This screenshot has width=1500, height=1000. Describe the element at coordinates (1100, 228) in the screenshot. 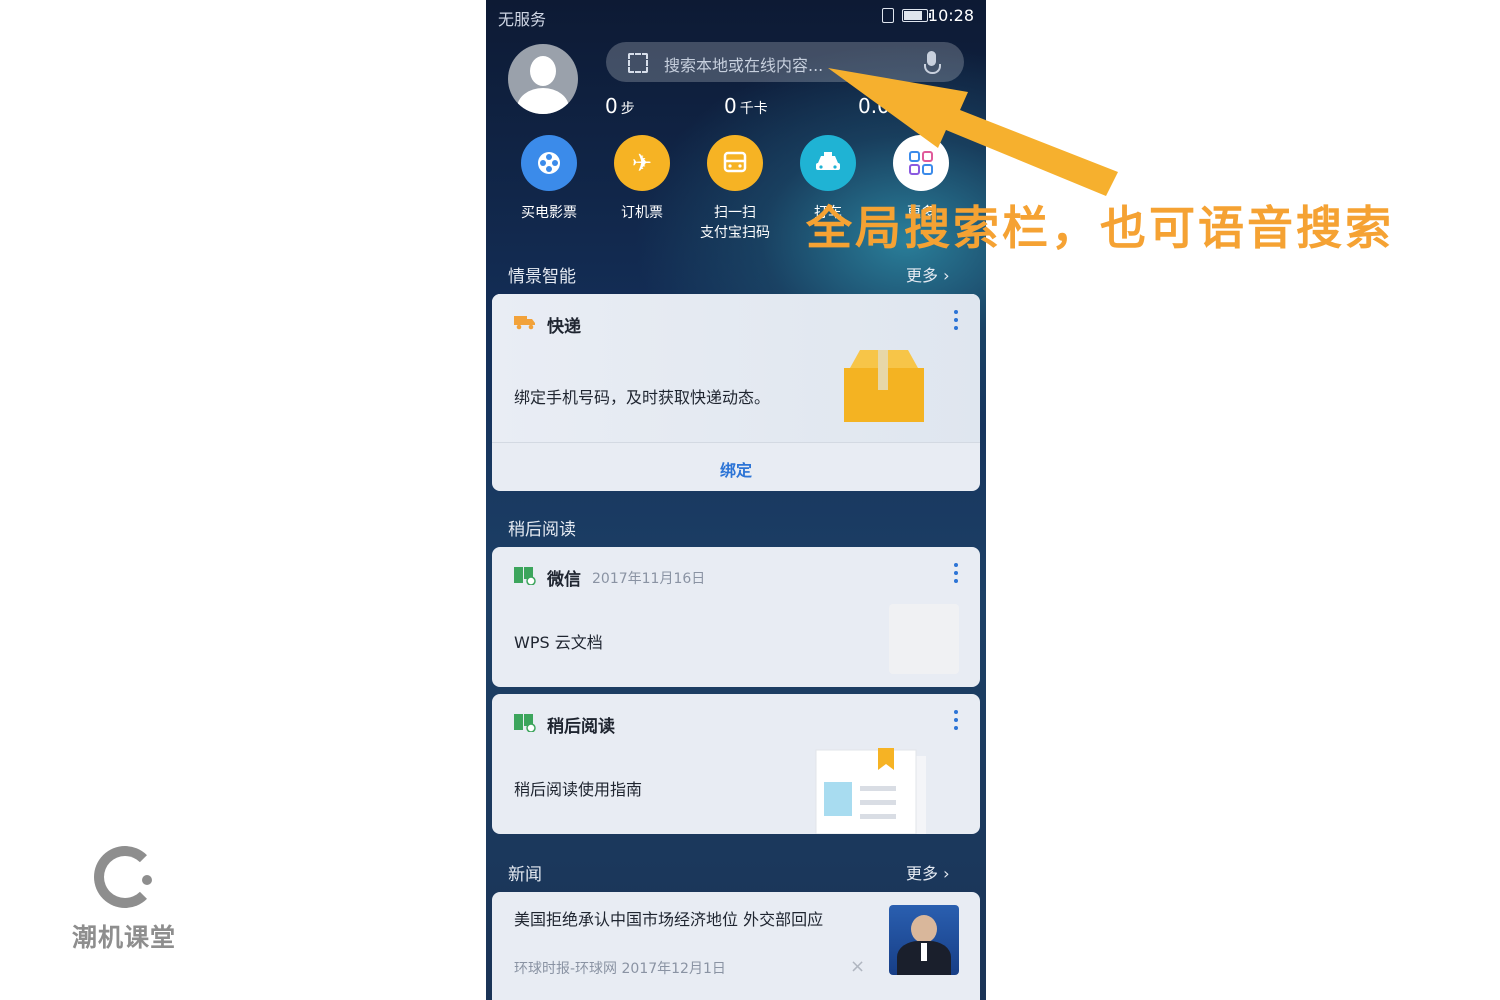

I see `annotation-label: 全局搜索栏，也可语音搜索` at that location.